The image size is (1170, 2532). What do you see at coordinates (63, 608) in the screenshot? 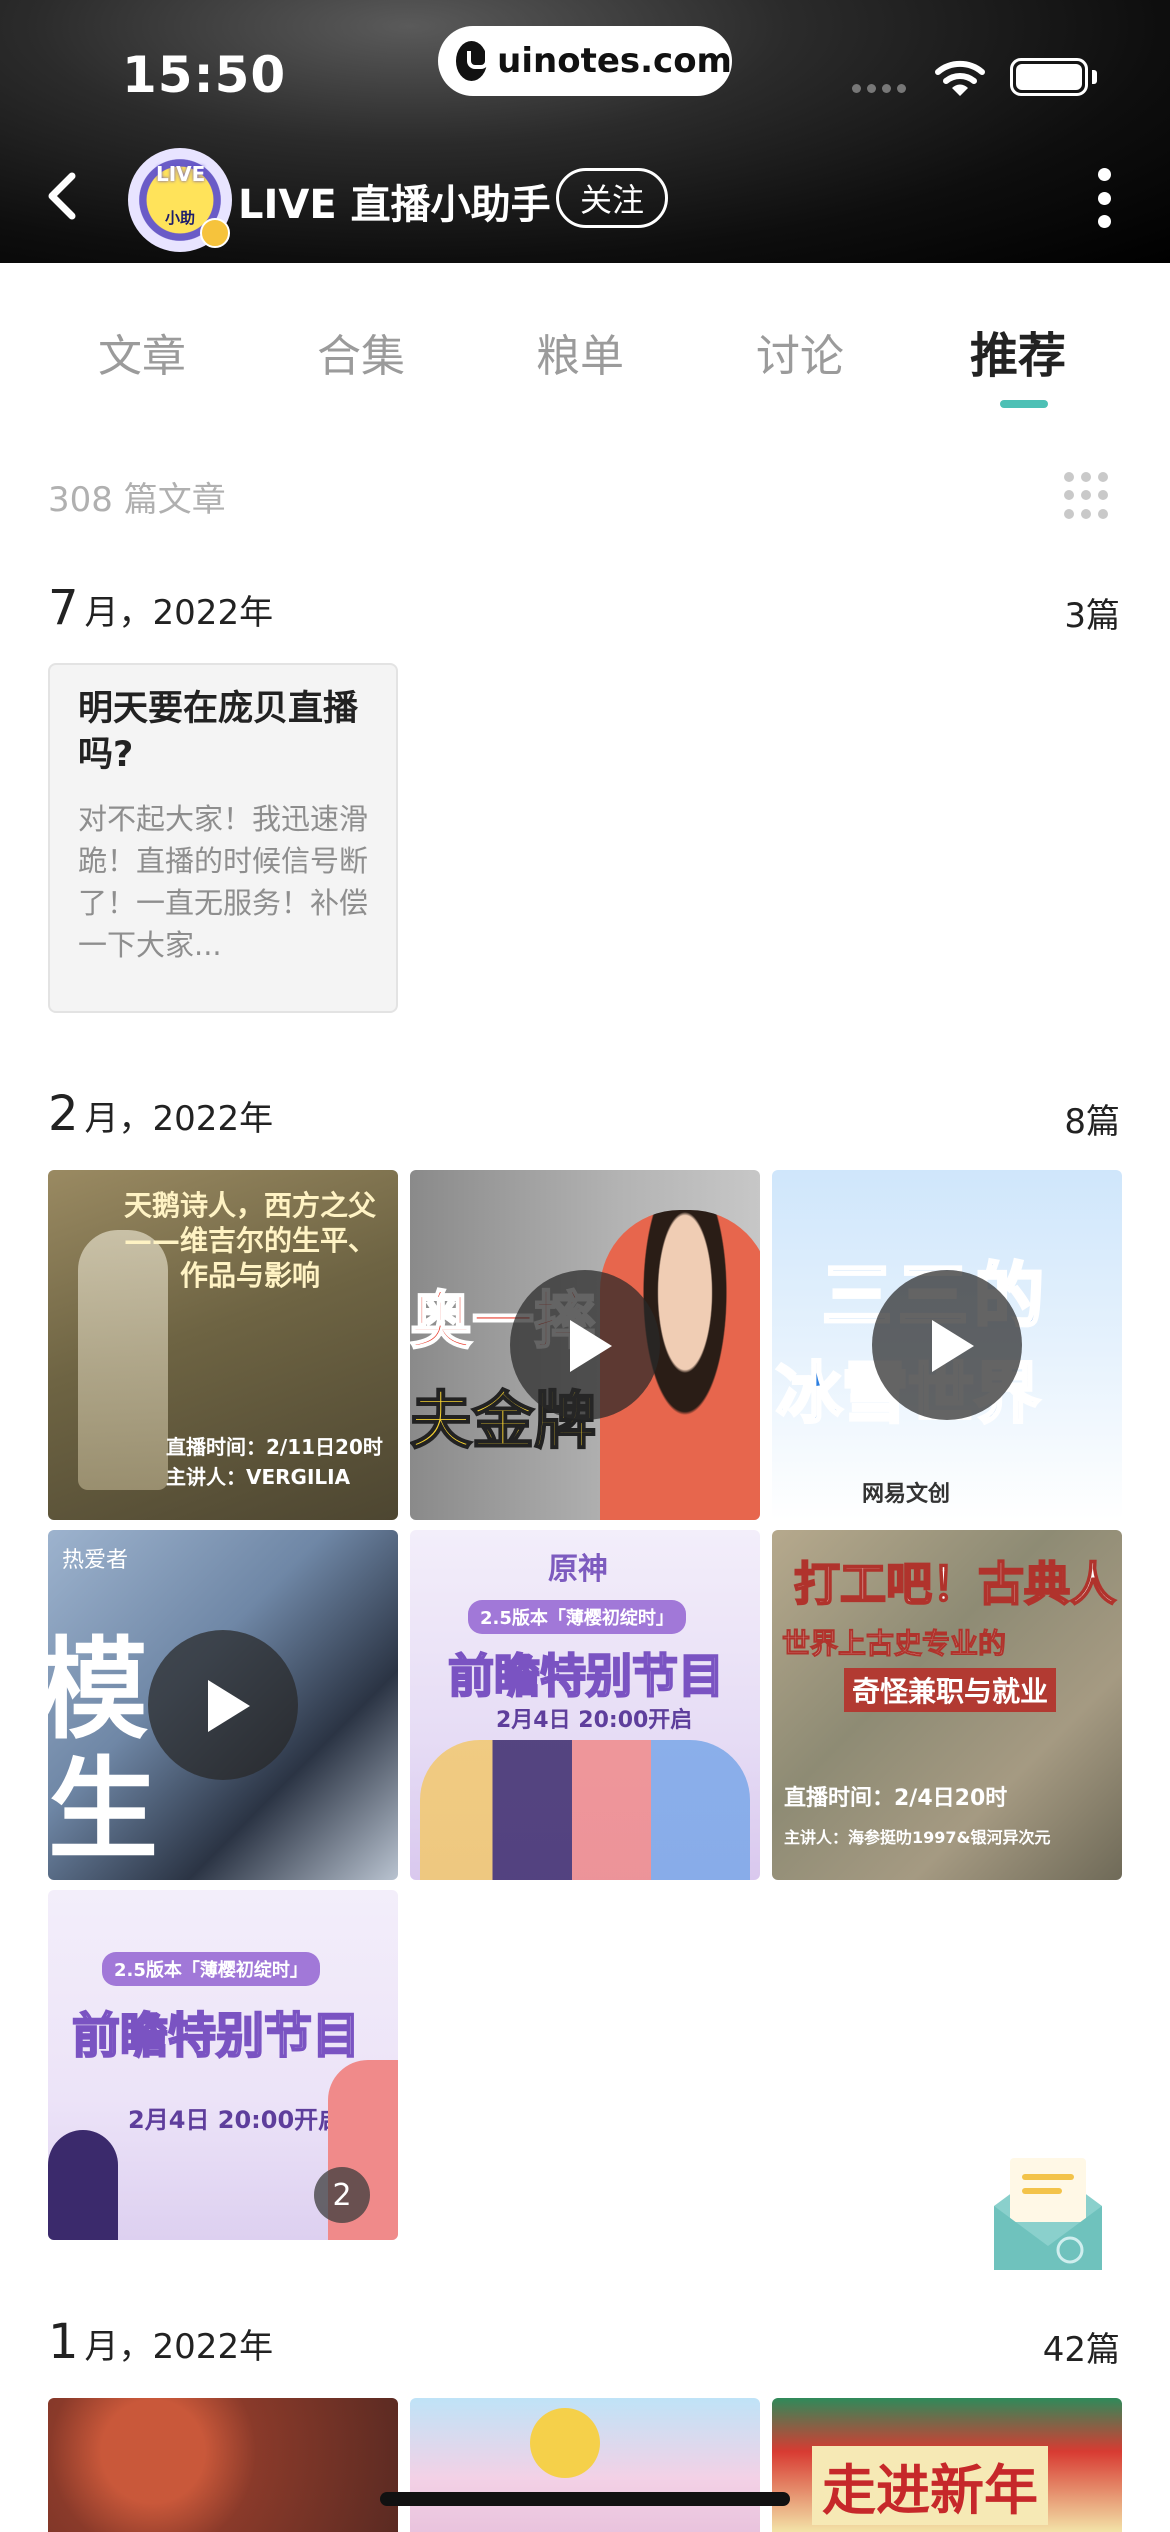
I see `month-number: 7` at bounding box center [63, 608].